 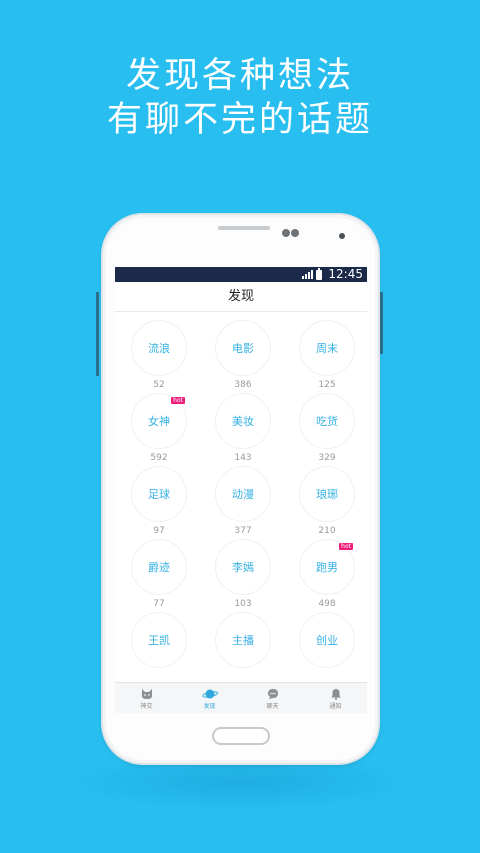 I want to click on topic-count: 377, so click(x=243, y=531).